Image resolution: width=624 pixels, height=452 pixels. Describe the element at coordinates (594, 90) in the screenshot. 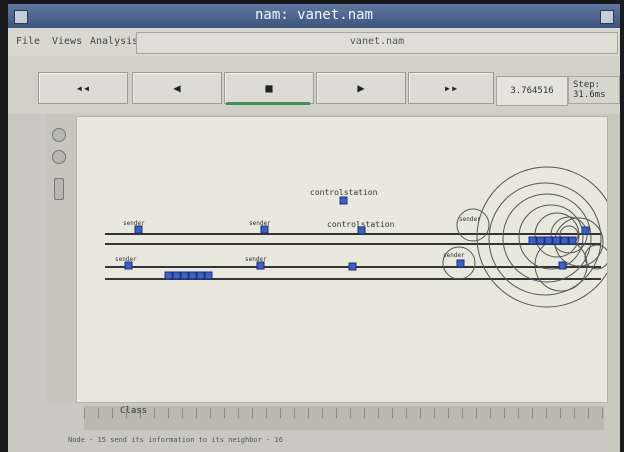

I see `step-display: Step: 31.6ms` at that location.